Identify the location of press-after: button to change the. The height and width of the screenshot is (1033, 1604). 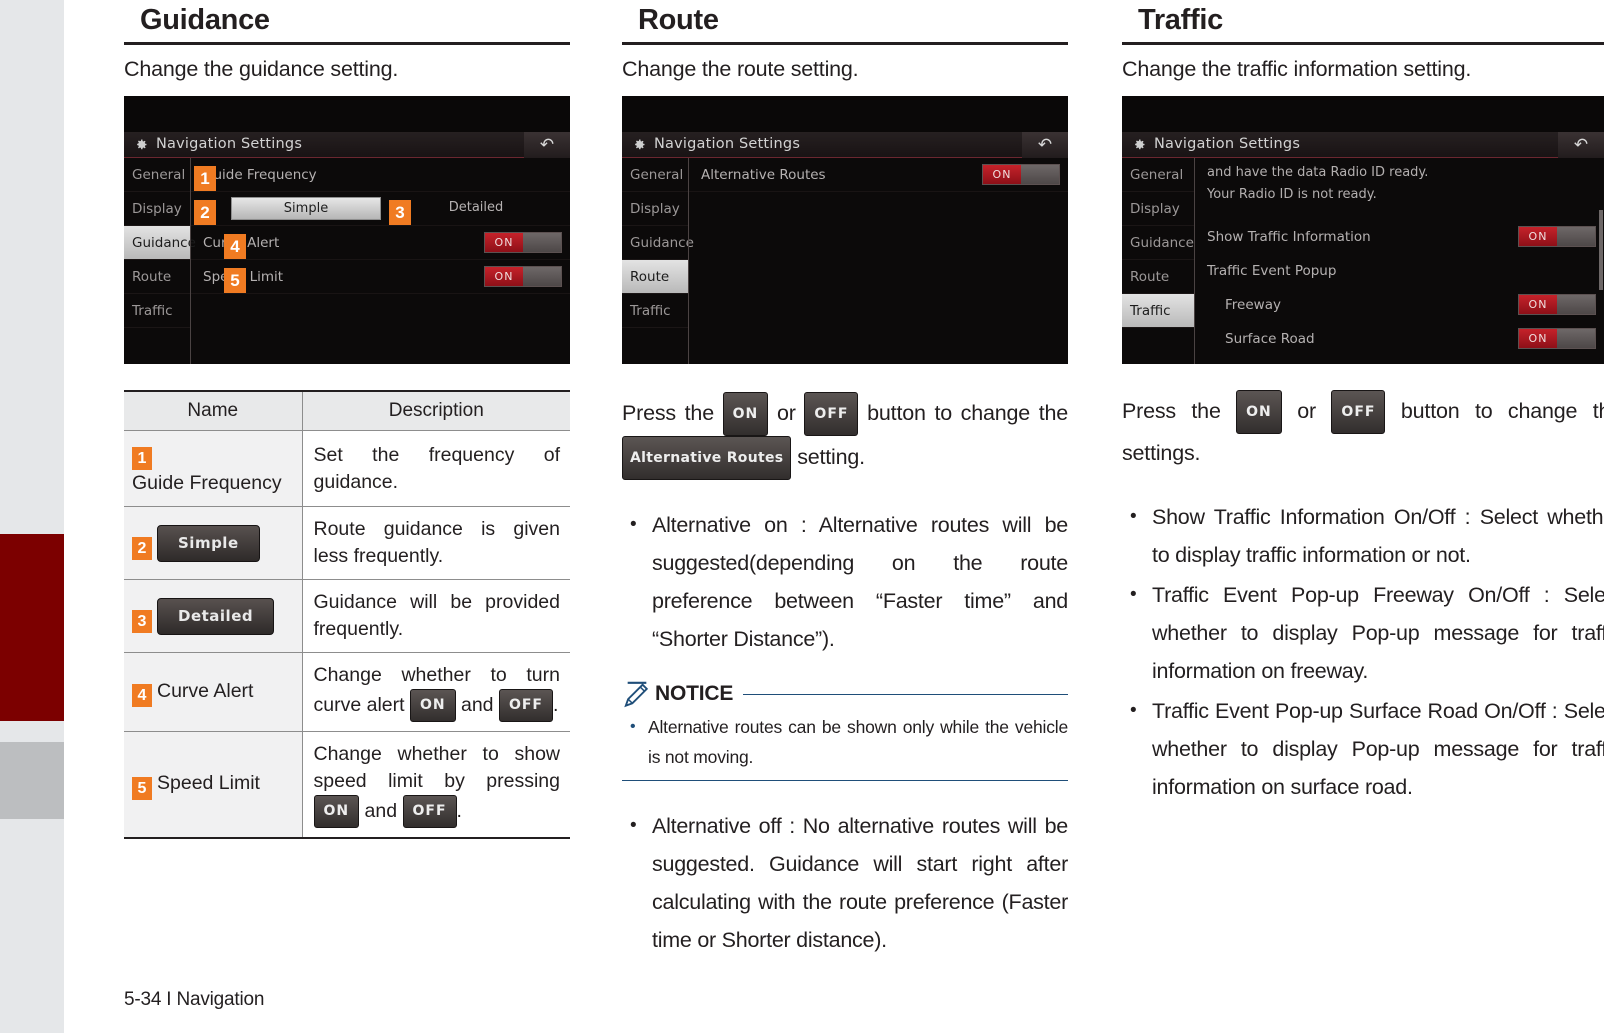
(963, 413).